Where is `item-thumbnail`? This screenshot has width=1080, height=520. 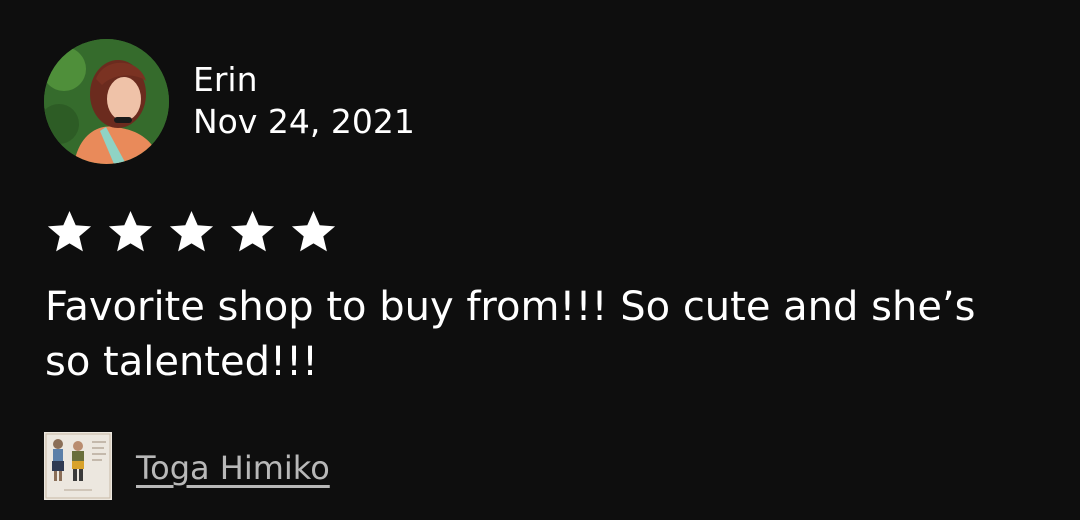
item-thumbnail is located at coordinates (78, 466).